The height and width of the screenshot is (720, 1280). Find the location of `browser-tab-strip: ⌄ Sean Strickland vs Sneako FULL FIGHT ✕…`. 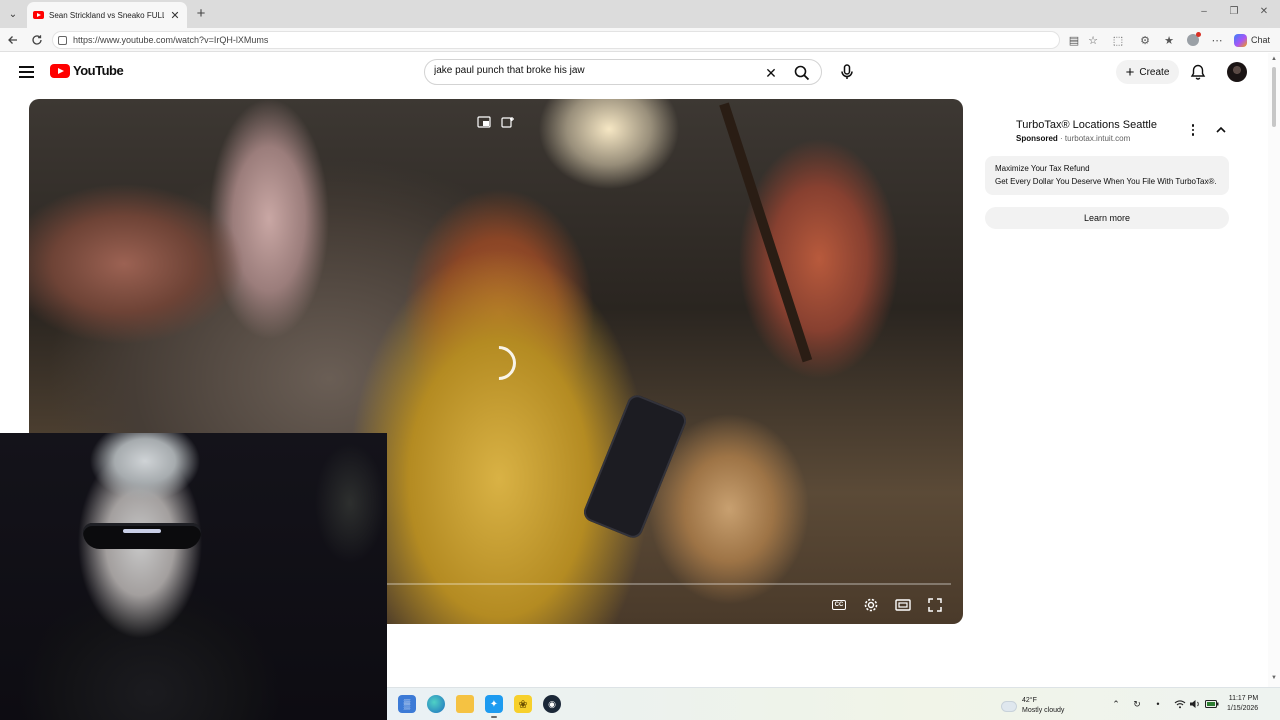

browser-tab-strip: ⌄ Sean Strickland vs Sneako FULL FIGHT ✕… is located at coordinates (640, 14).